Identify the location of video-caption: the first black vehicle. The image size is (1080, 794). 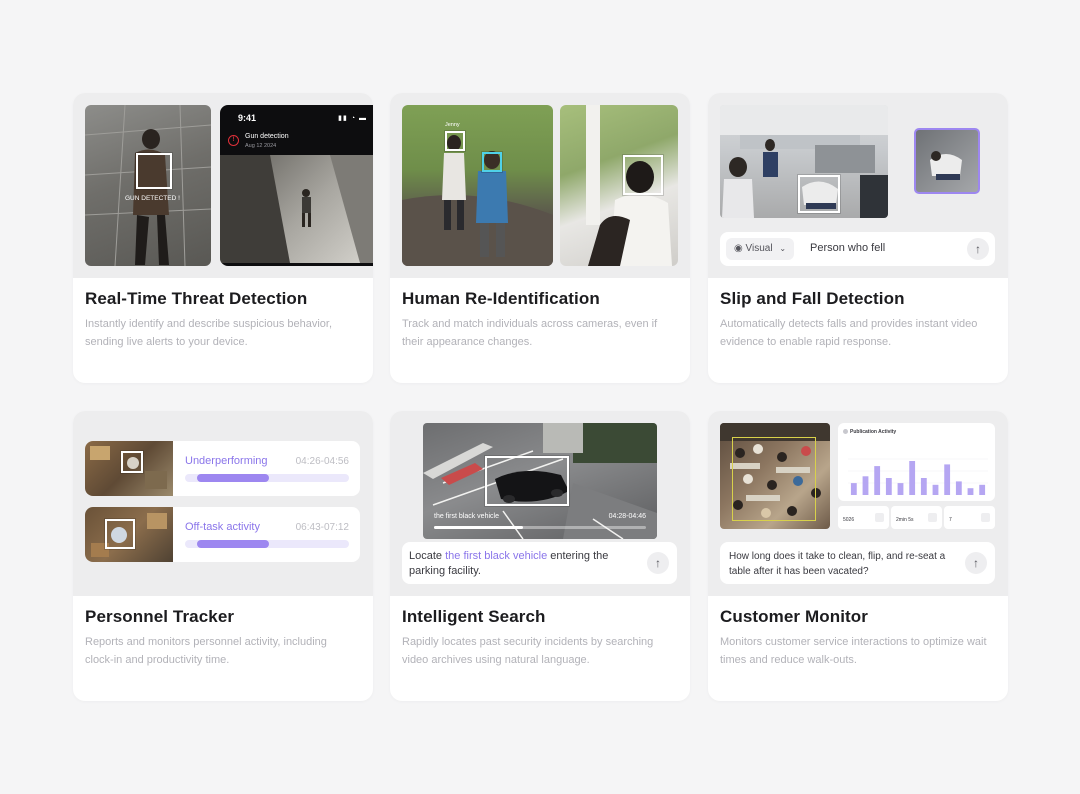
(466, 516).